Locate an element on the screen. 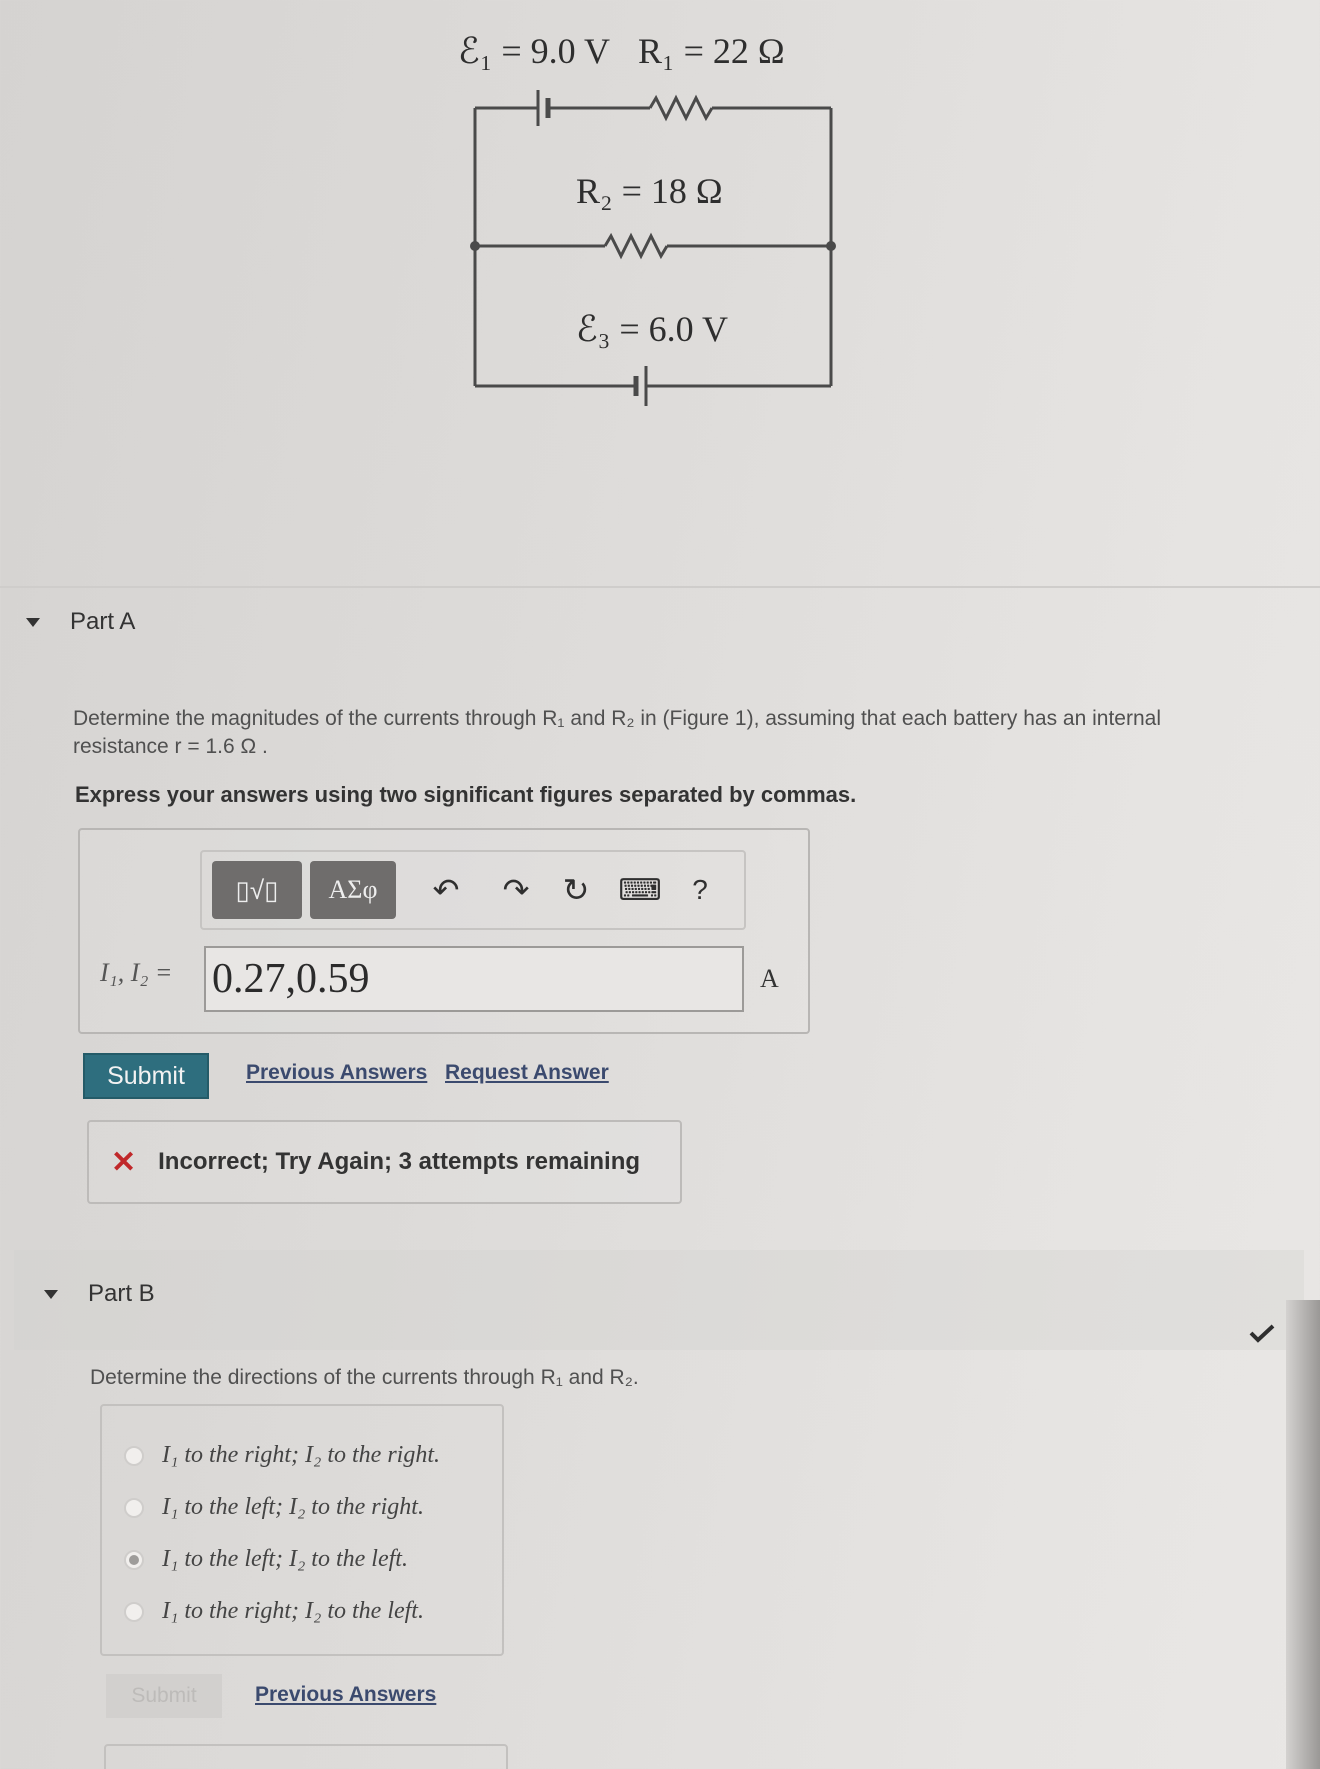 The height and width of the screenshot is (1769, 1320). section-divider is located at coordinates (660, 587).